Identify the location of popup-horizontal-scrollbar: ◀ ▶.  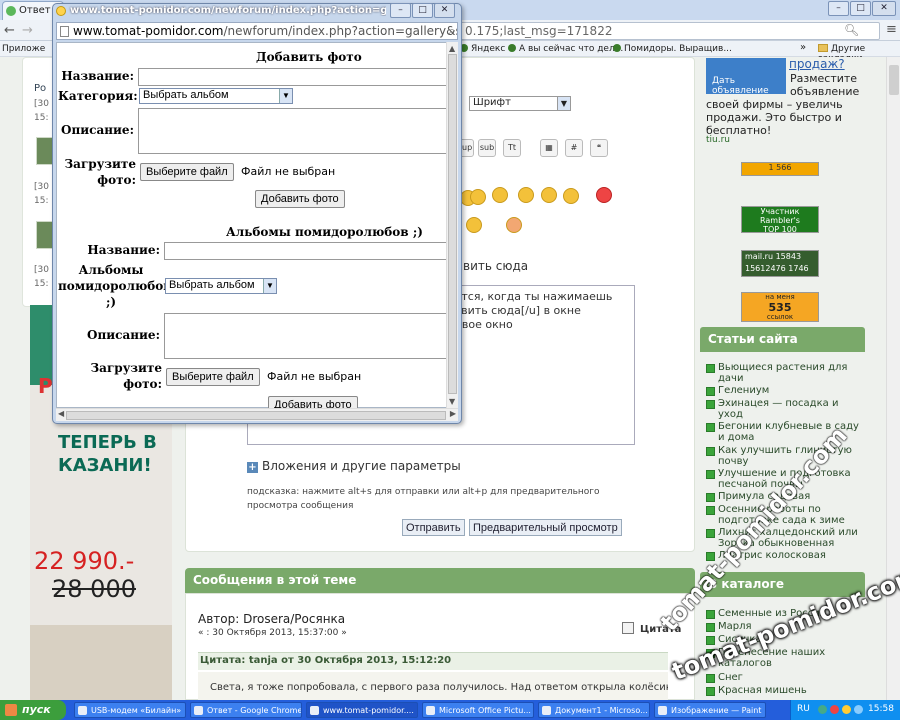
(257, 414).